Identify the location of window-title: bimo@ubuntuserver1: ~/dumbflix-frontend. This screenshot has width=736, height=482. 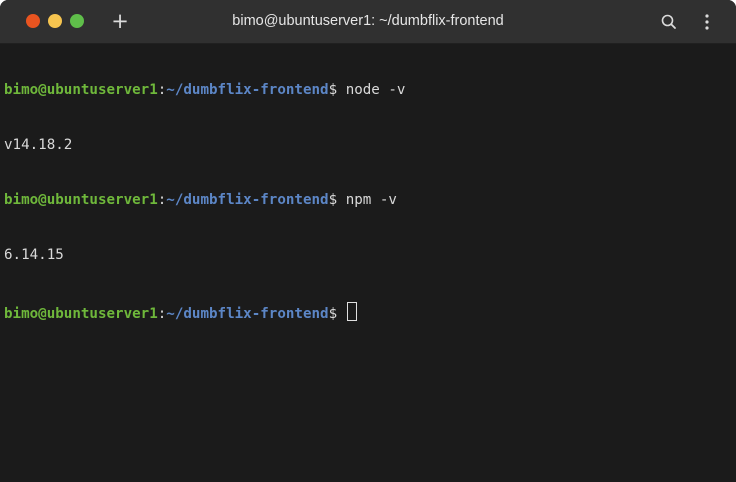
(368, 21).